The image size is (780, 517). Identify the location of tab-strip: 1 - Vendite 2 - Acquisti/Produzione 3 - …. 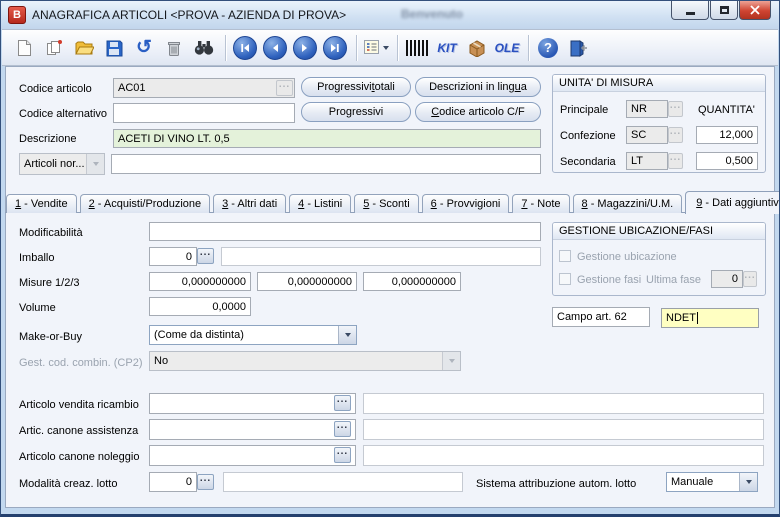
(392, 201).